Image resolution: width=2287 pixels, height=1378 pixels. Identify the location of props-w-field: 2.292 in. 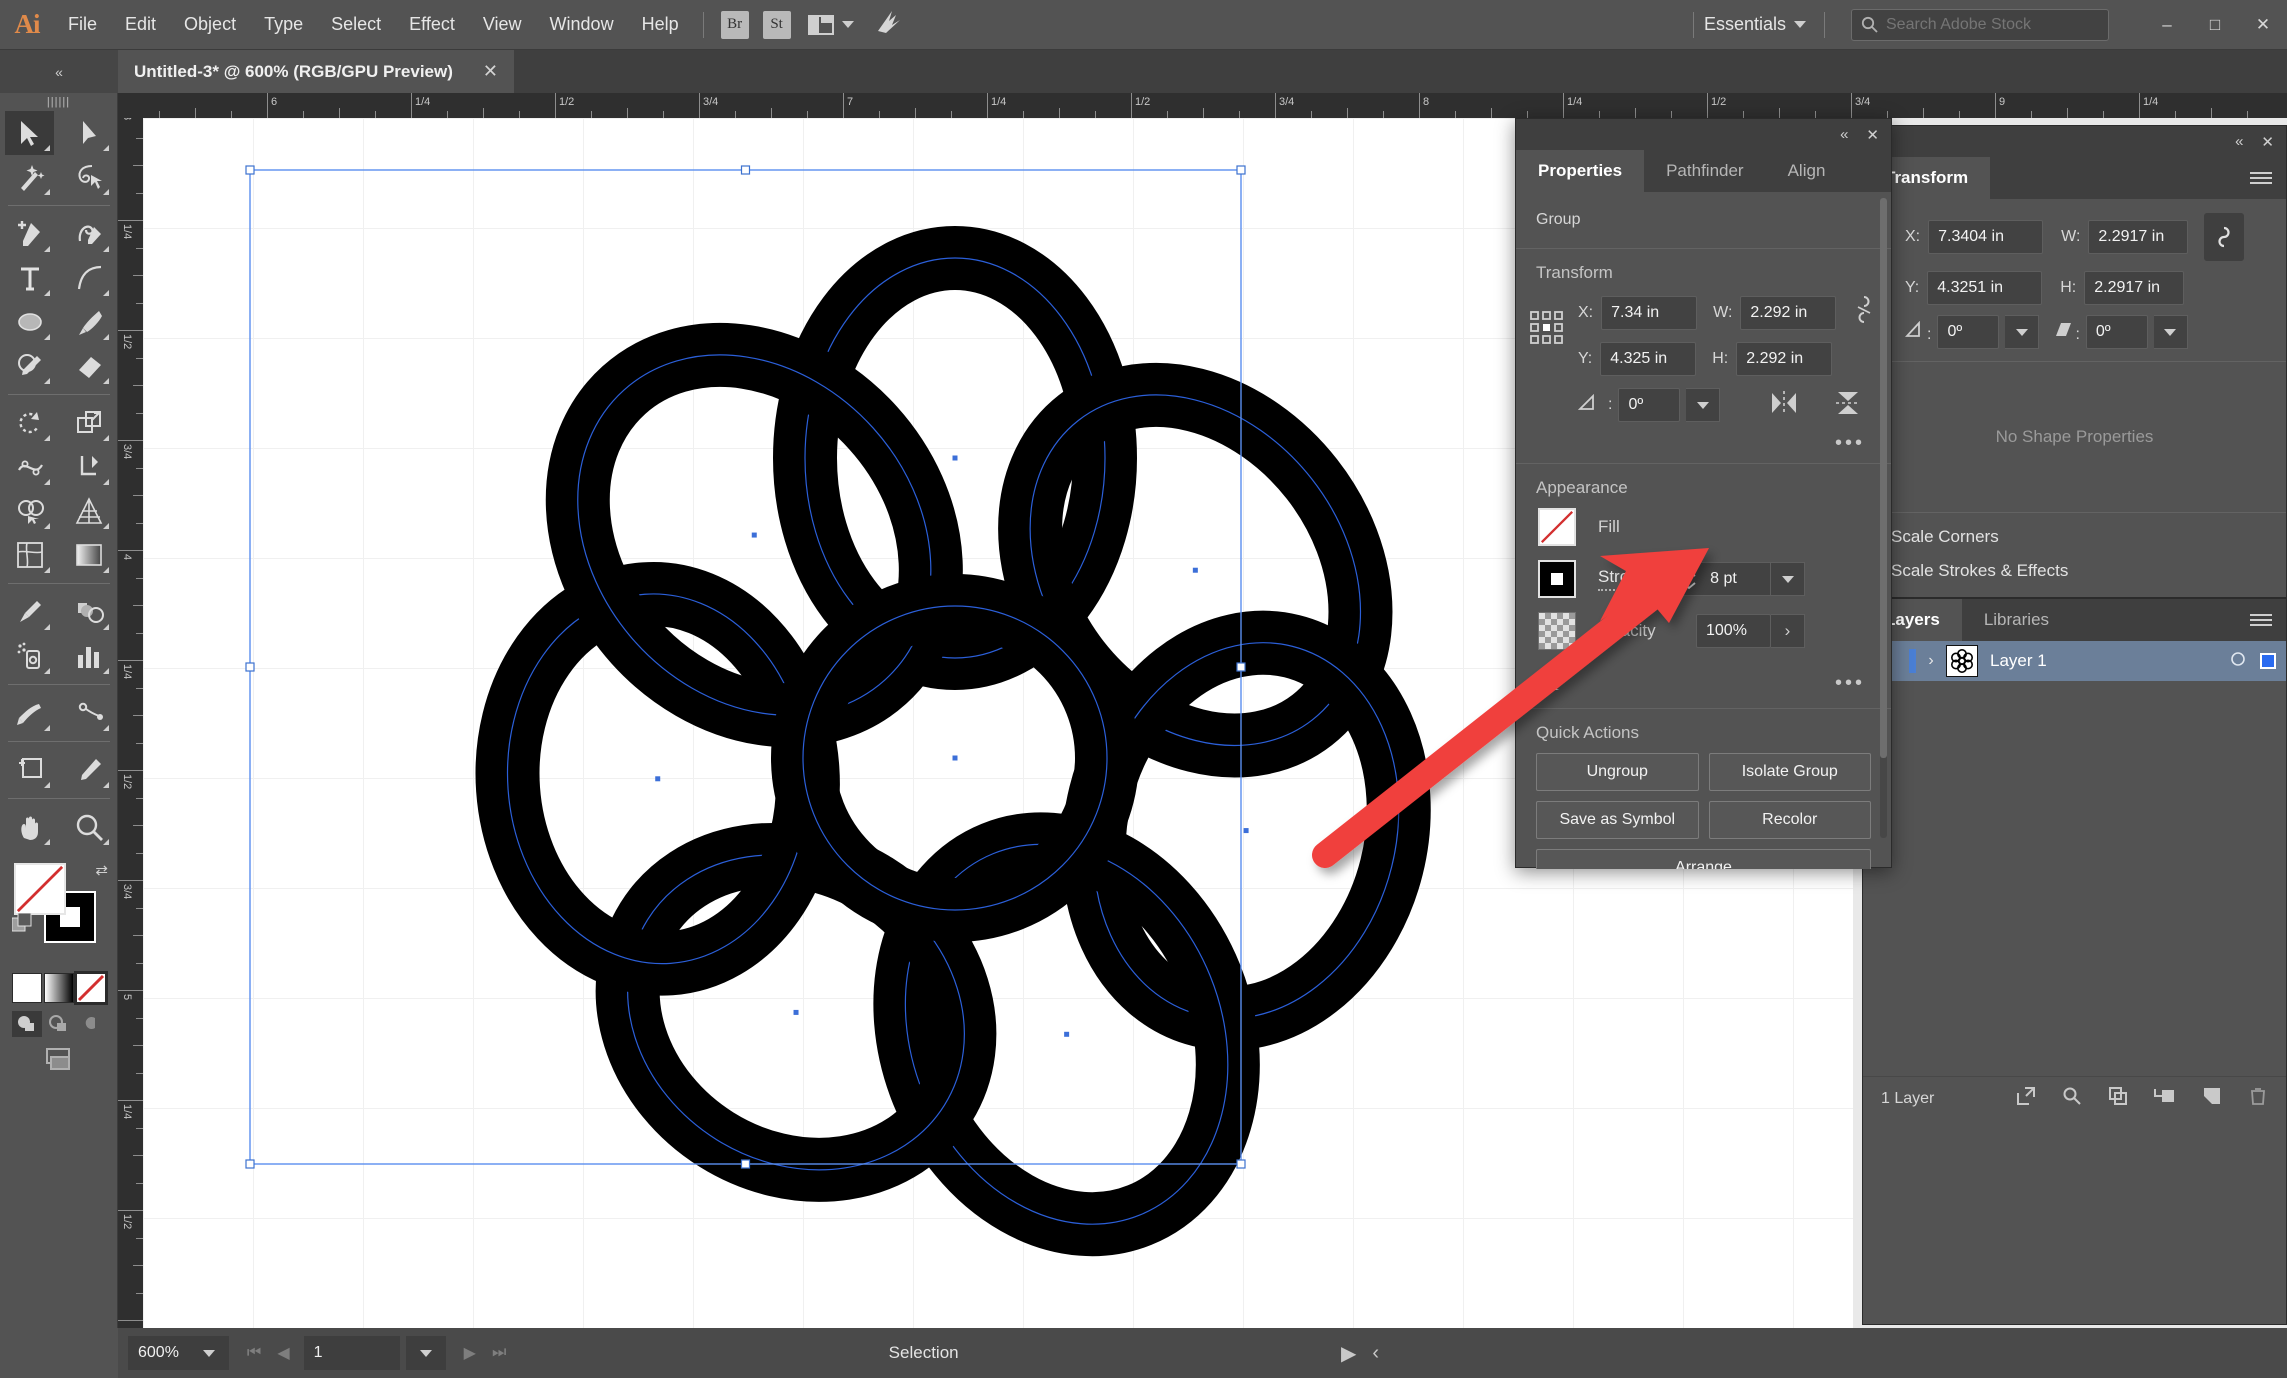
(1788, 312).